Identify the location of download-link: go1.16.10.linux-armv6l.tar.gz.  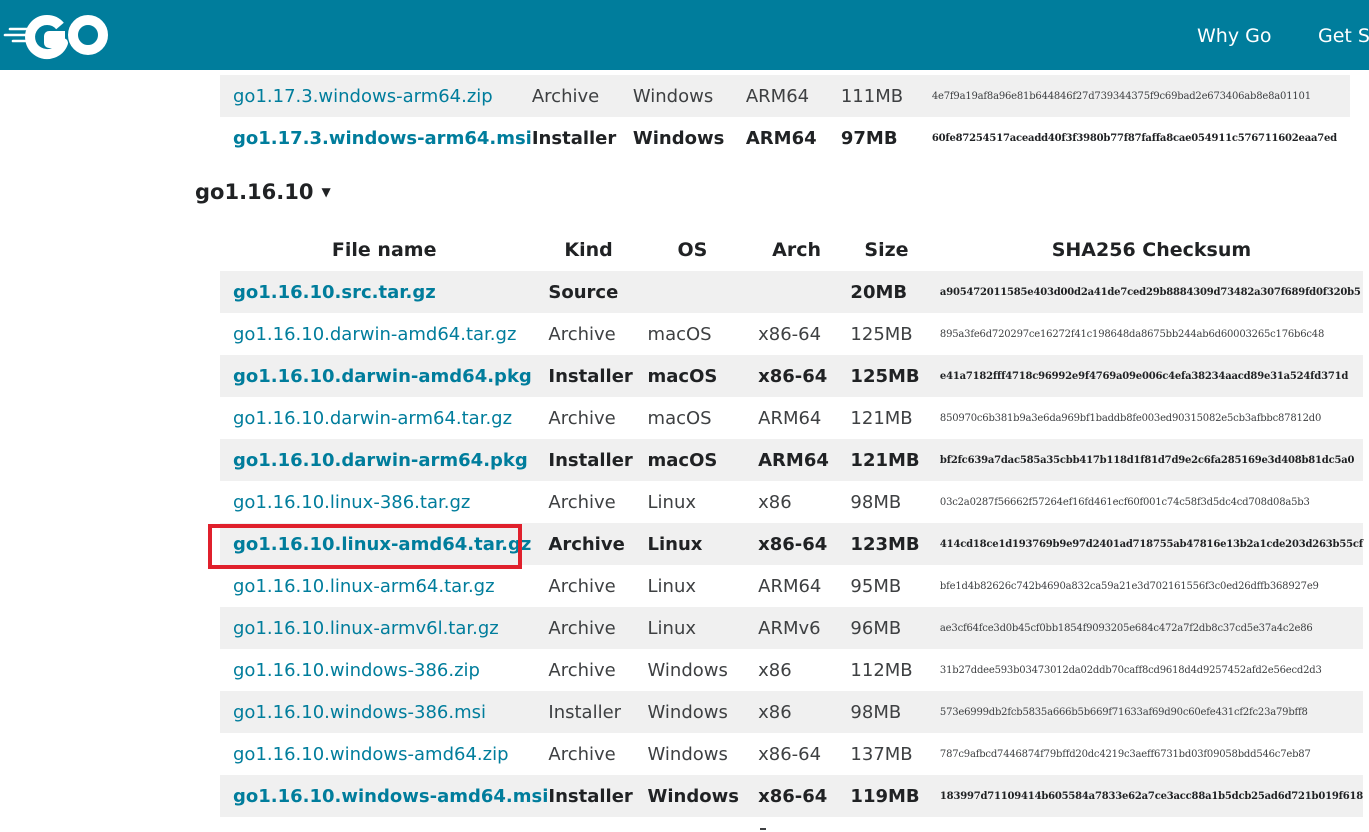
(366, 628).